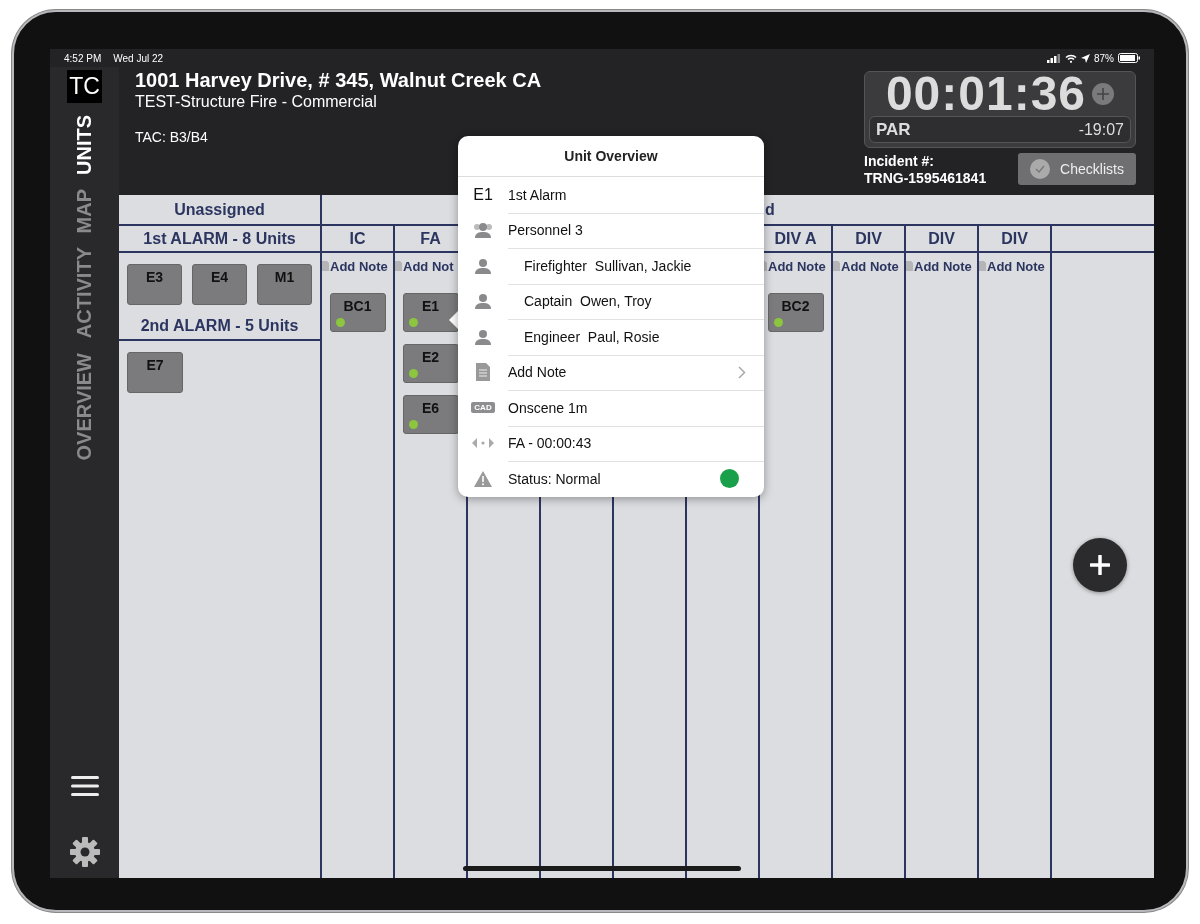  Describe the element at coordinates (84, 406) in the screenshot. I see `sidebar-tab: OVERVIEW` at that location.